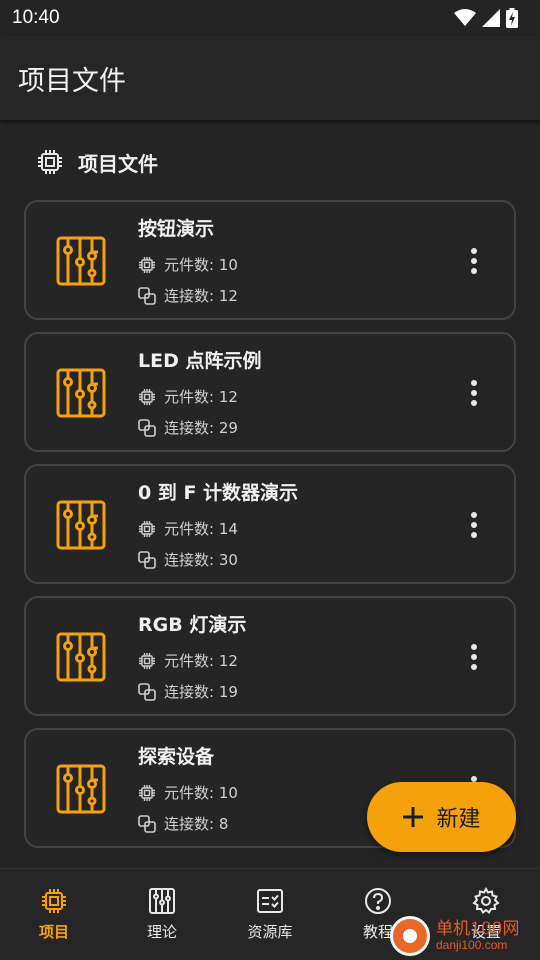 This screenshot has width=540, height=960. Describe the element at coordinates (201, 529) in the screenshot. I see `component-count-label: 元件数: 14` at that location.